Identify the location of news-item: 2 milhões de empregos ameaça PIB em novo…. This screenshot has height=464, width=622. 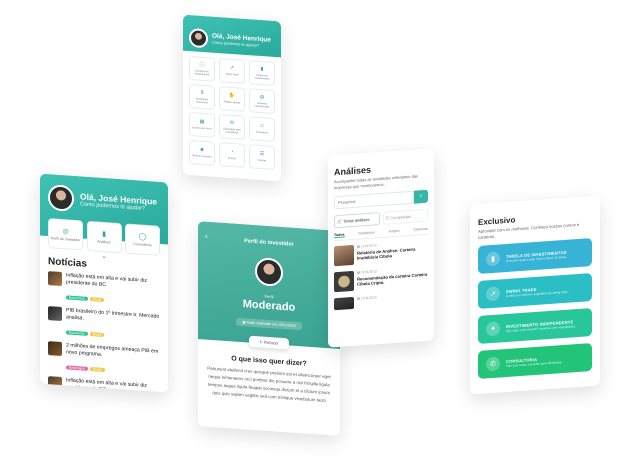
(104, 360).